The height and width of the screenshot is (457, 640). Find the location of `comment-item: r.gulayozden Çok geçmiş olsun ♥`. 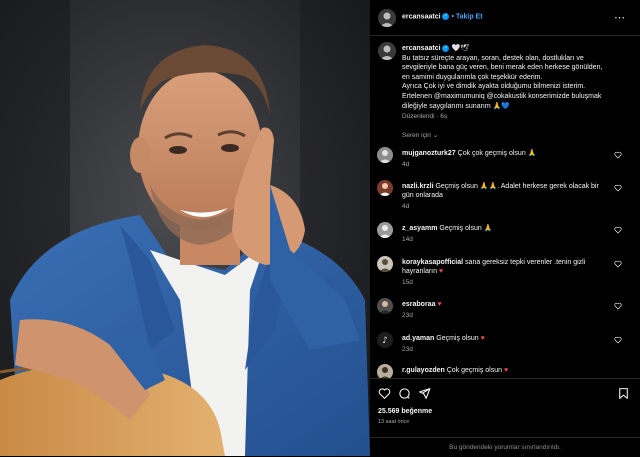

comment-item: r.gulayozden Çok geçmiş olsun ♥ is located at coordinates (505, 371).